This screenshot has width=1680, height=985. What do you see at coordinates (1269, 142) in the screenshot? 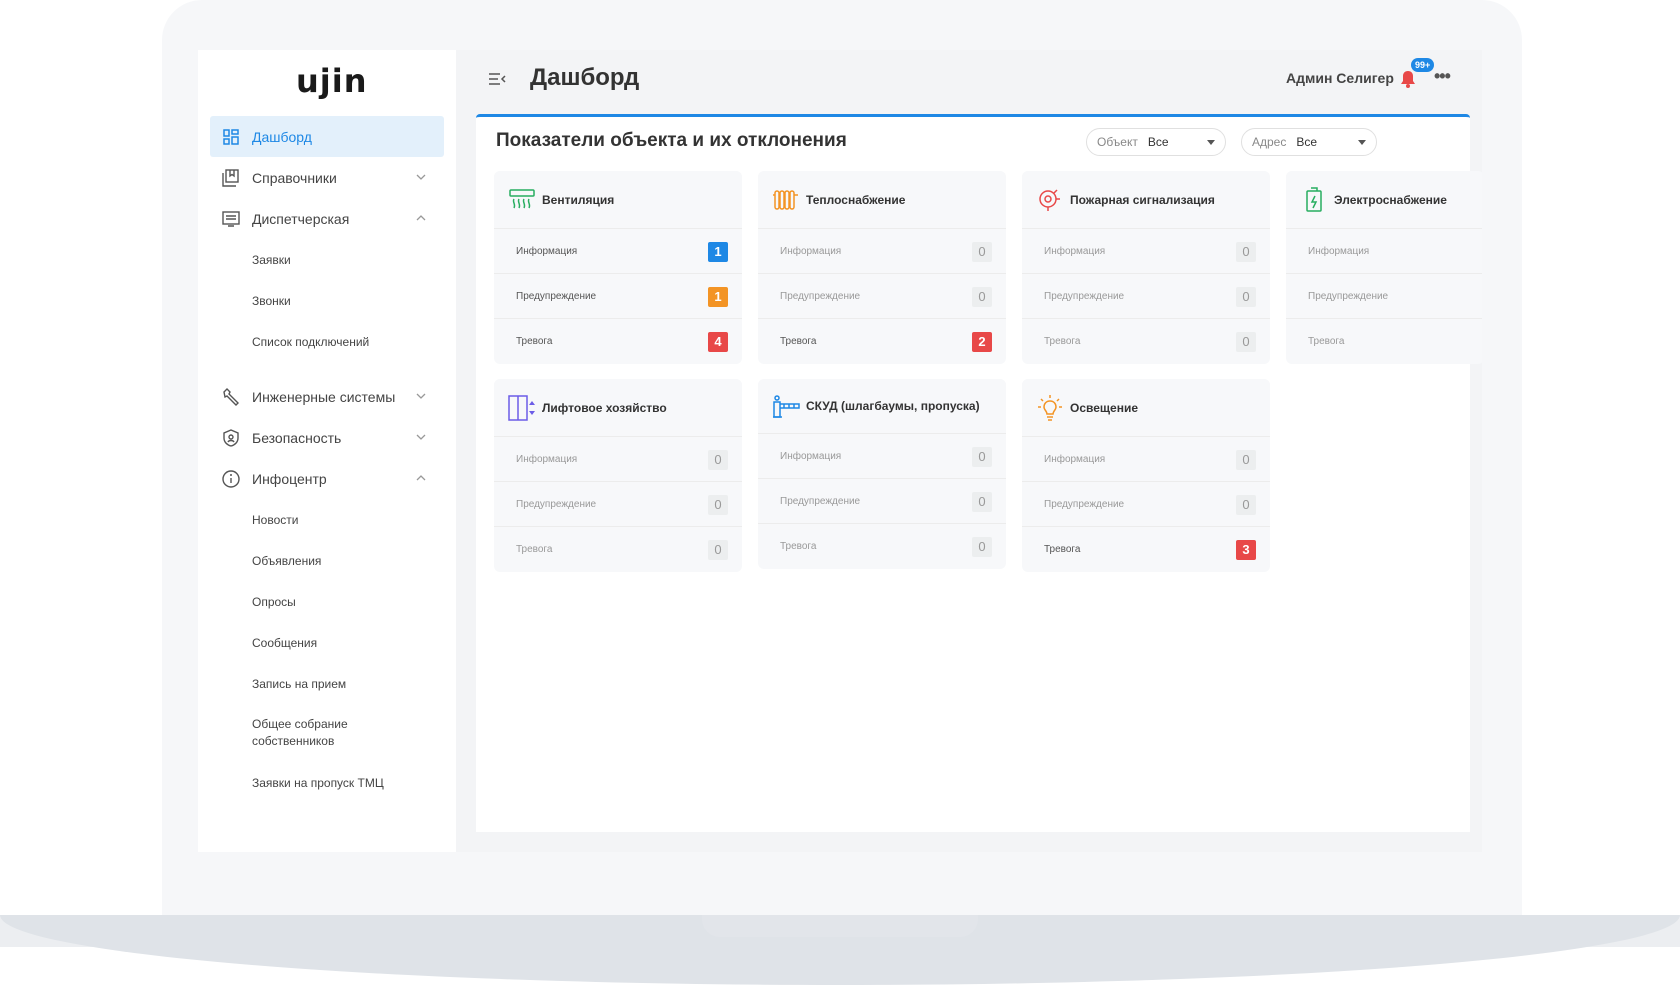
I see `filter-label: Адрес` at bounding box center [1269, 142].